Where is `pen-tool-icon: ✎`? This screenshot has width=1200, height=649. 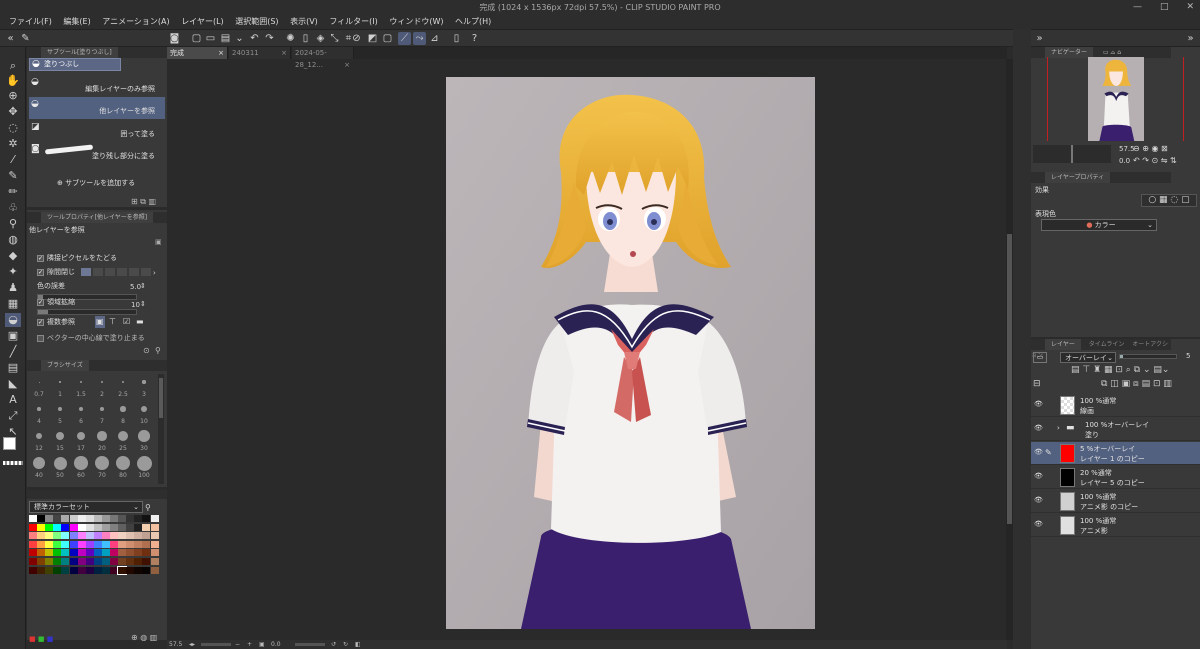 pen-tool-icon: ✎ is located at coordinates (13, 176).